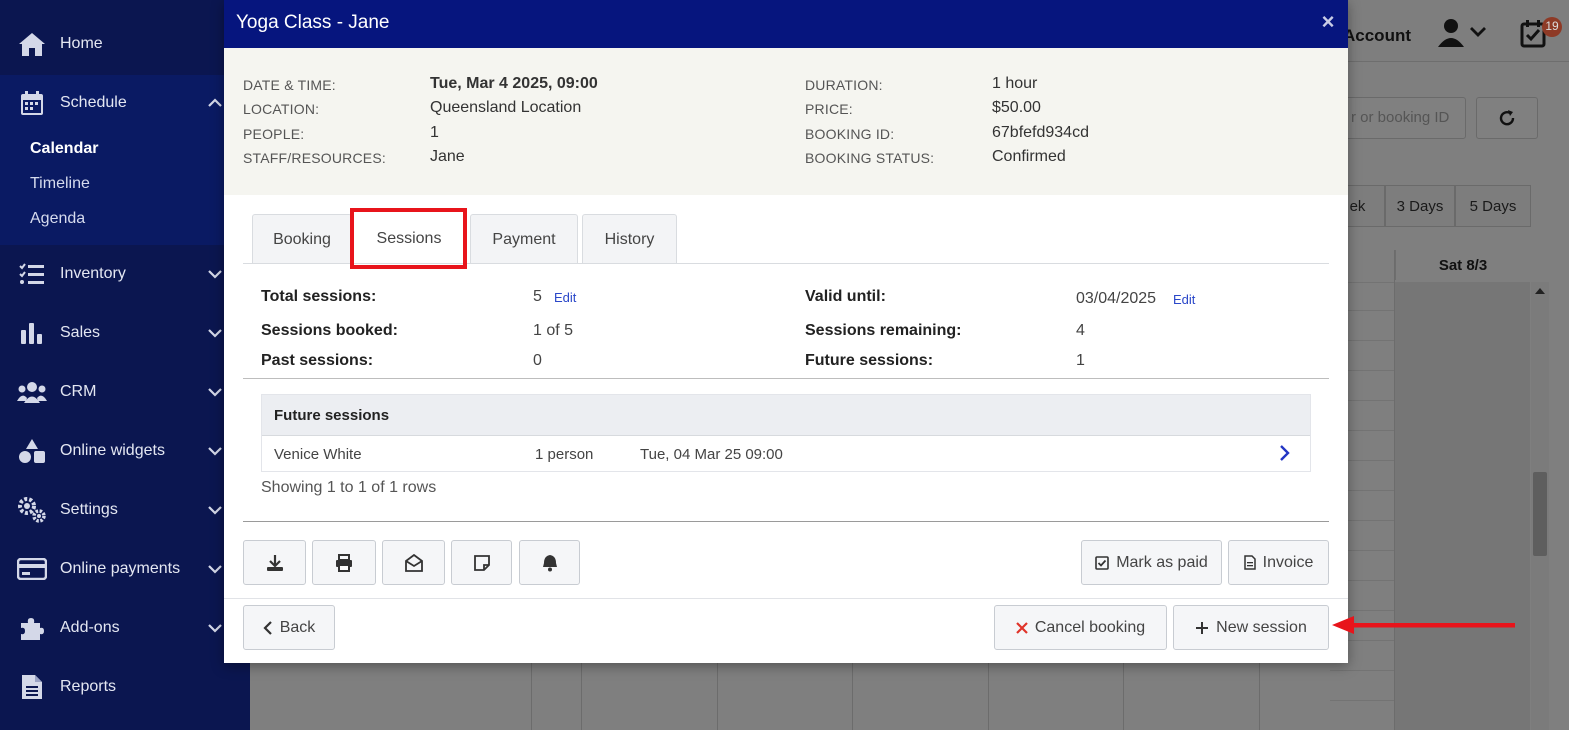  Describe the element at coordinates (317, 360) in the screenshot. I see `past-sessions-label: Past sessions:` at that location.